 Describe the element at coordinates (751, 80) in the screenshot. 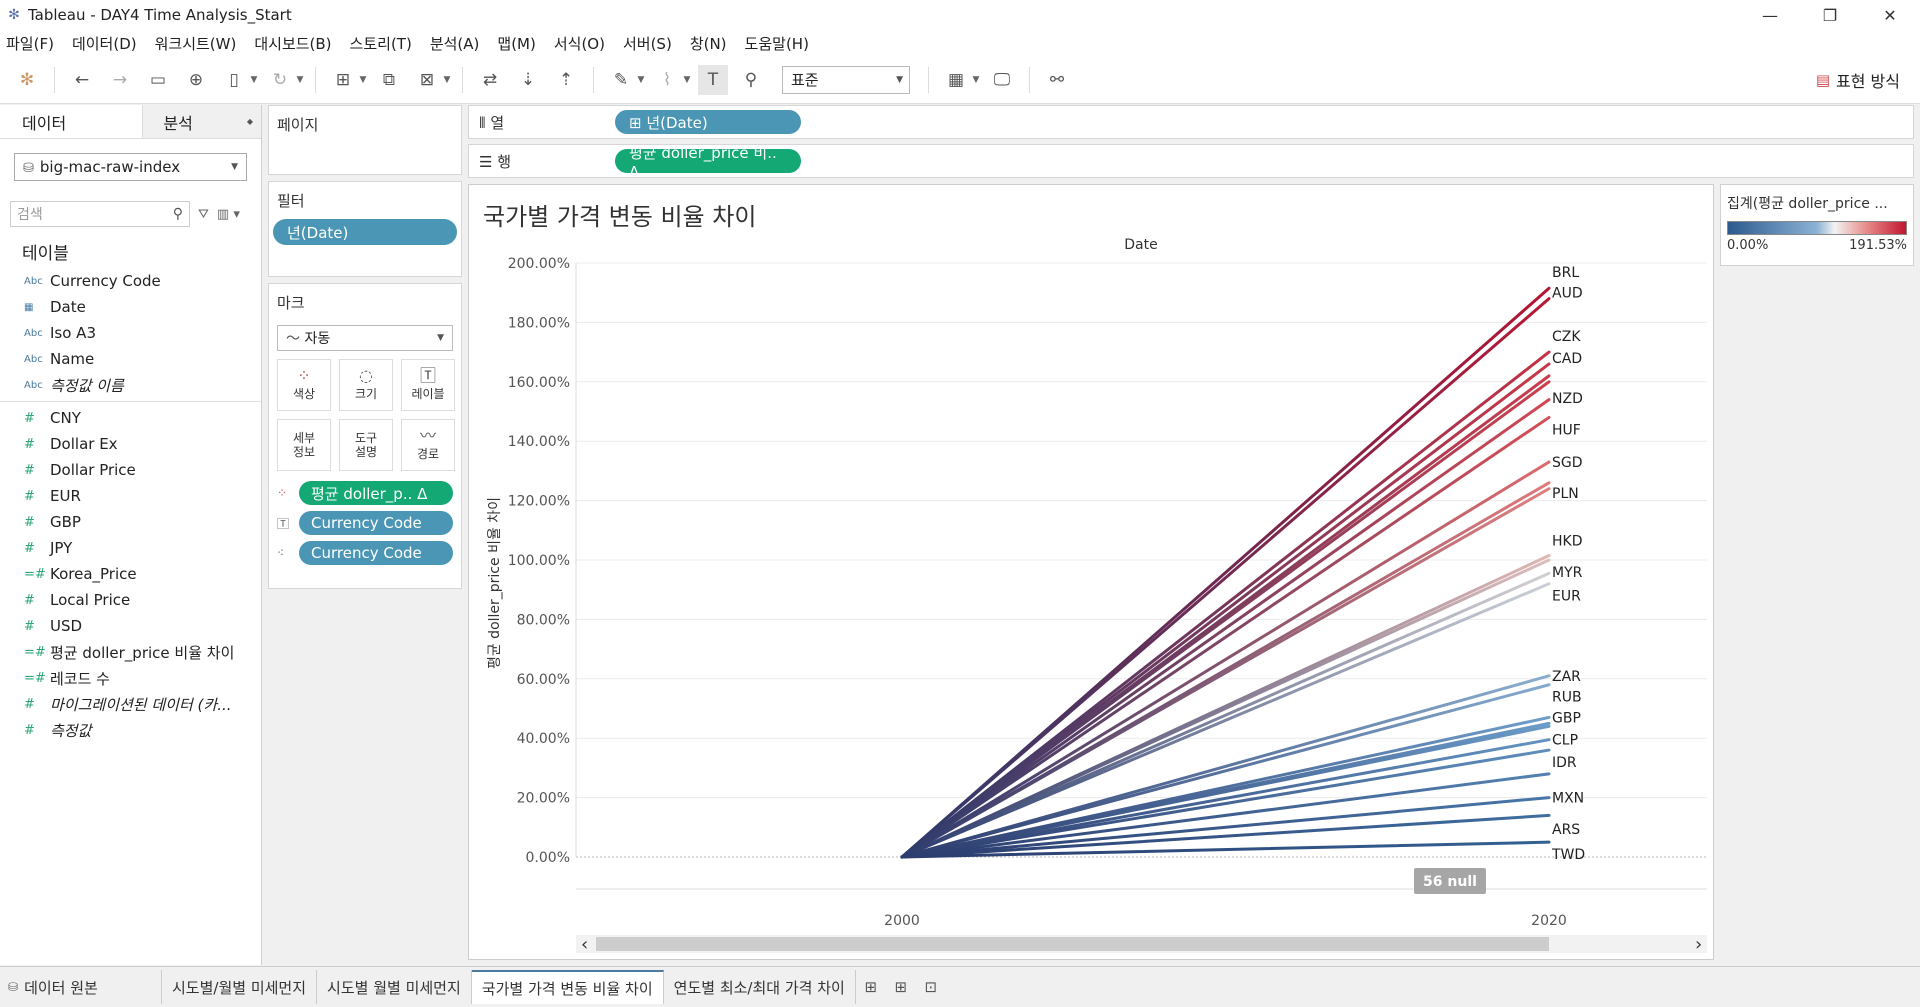

I see `fix-axes-icon: ⚲` at that location.